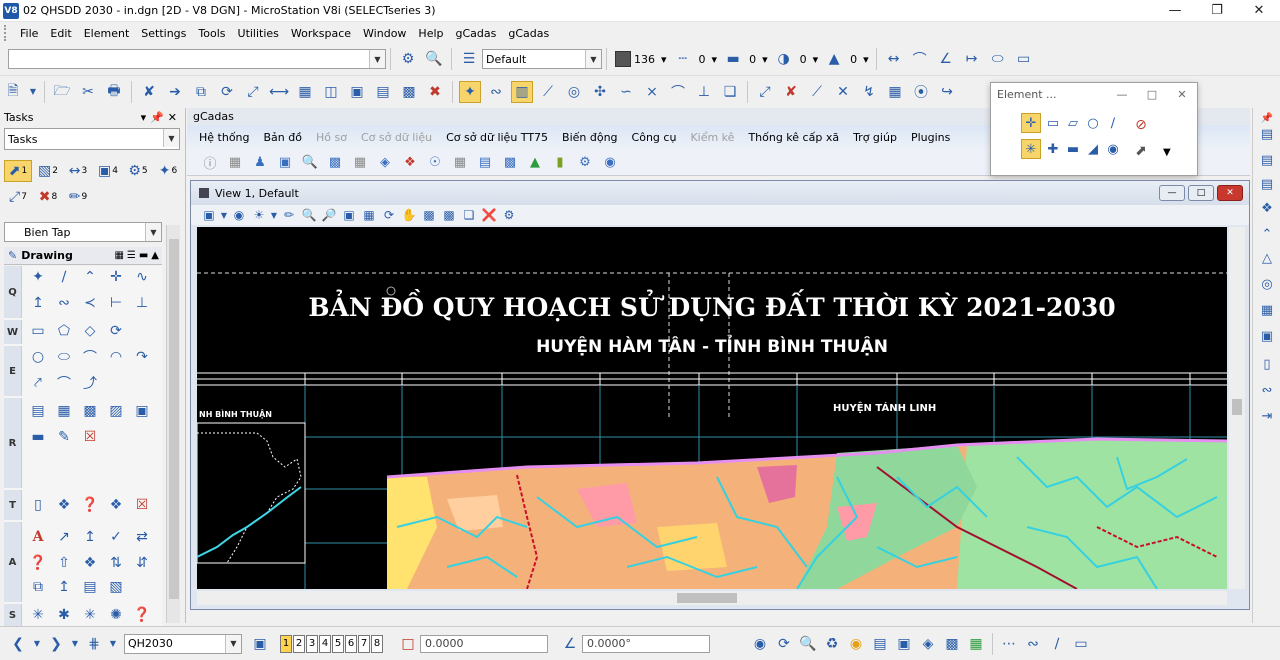 The image size is (1280, 660). I want to click on category-e: E, so click(13, 371).